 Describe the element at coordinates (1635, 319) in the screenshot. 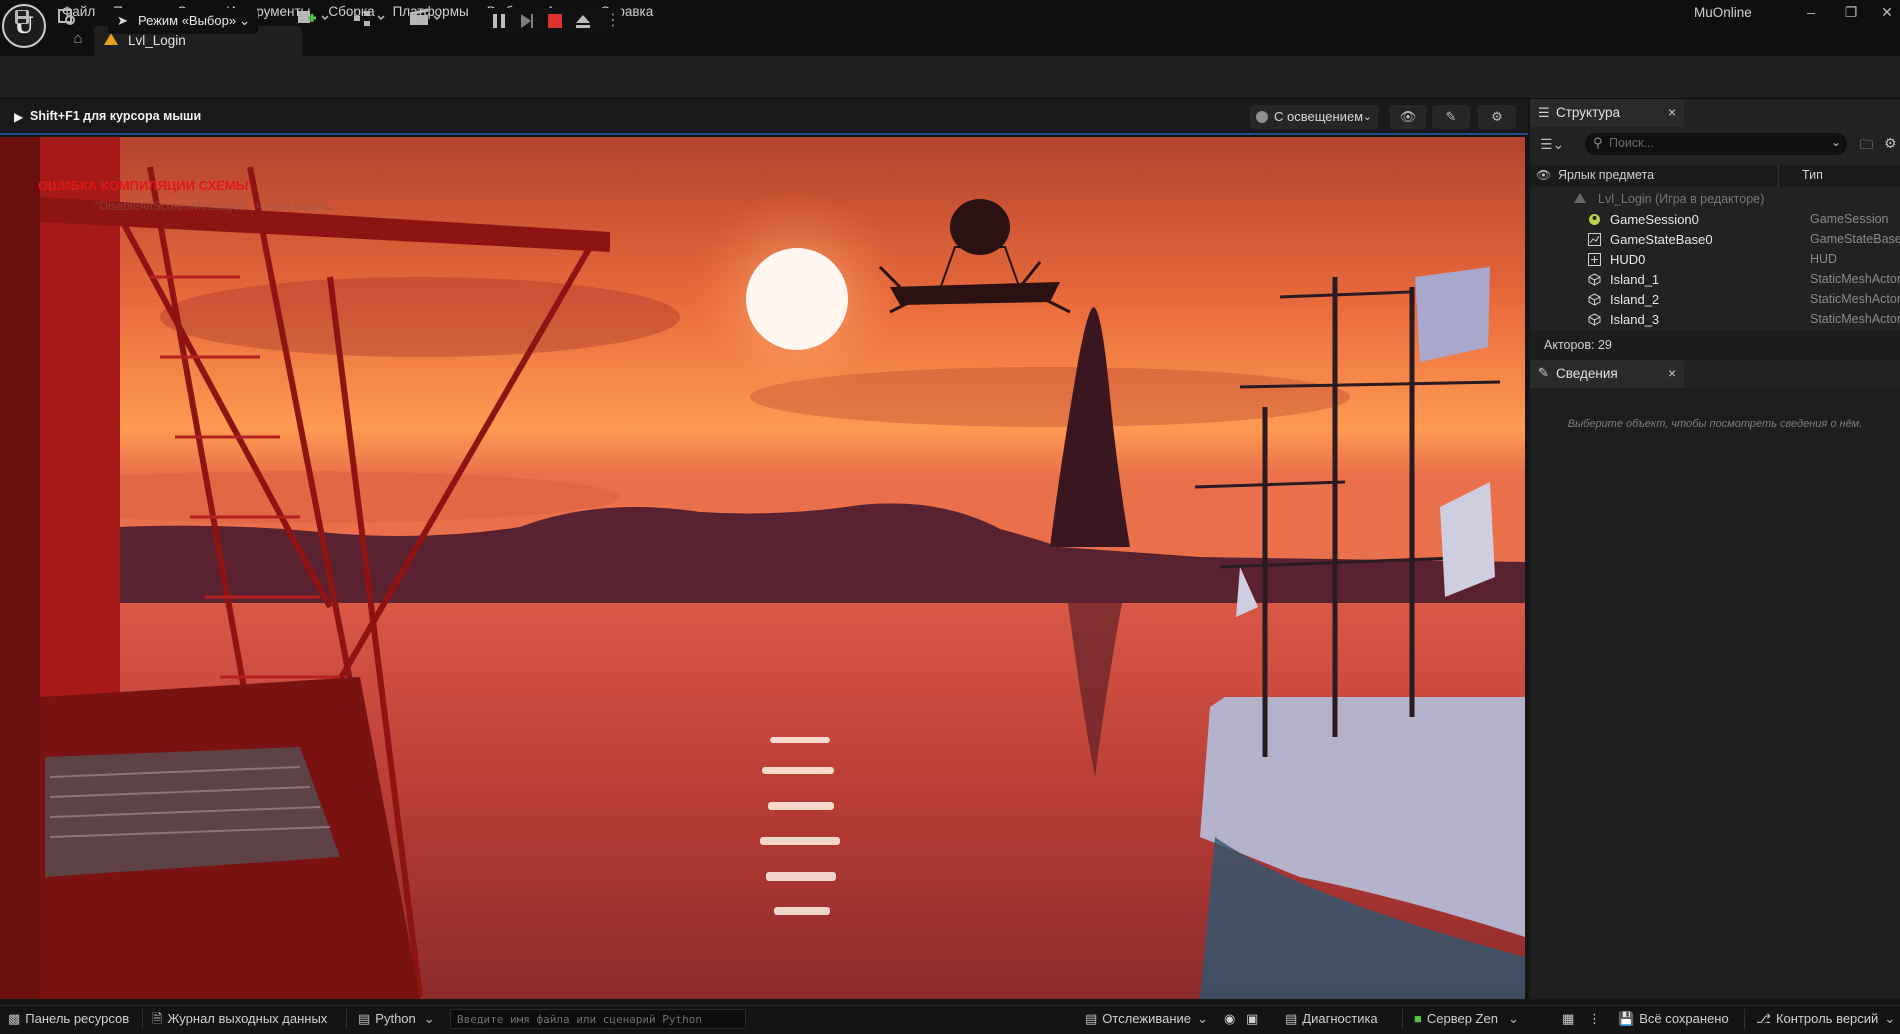

I see `outliner-row-name: Island_3` at that location.